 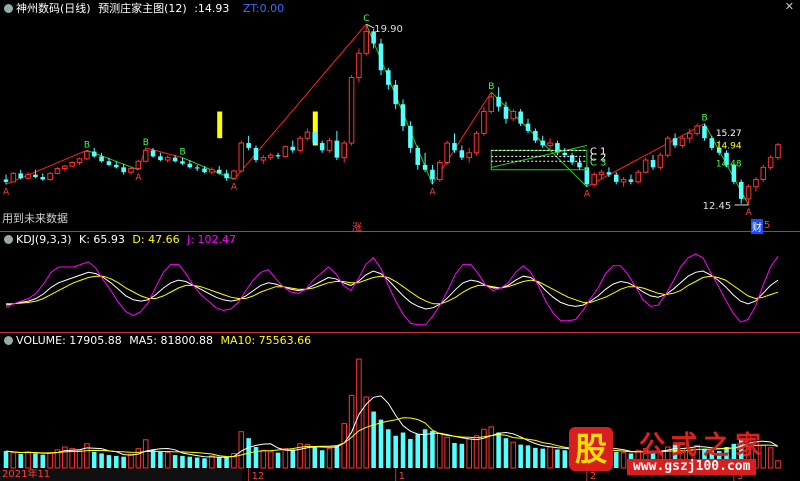 I want to click on signal-bar, so click(x=220, y=125).